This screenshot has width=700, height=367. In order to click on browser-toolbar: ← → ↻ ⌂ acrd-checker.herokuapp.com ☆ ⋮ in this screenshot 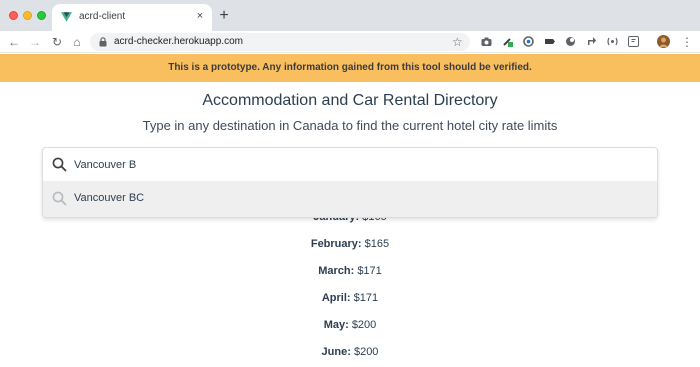, I will do `click(350, 42)`.